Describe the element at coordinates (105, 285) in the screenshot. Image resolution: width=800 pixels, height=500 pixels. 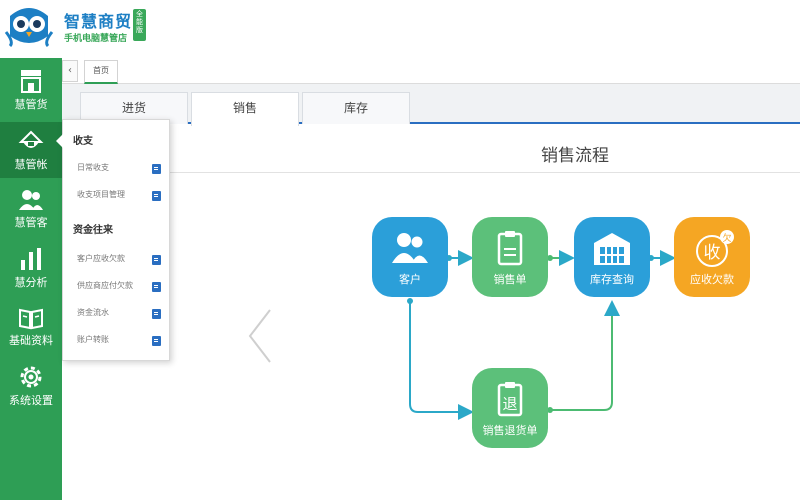
I see `menu-item-label: 供应商应付欠款` at that location.